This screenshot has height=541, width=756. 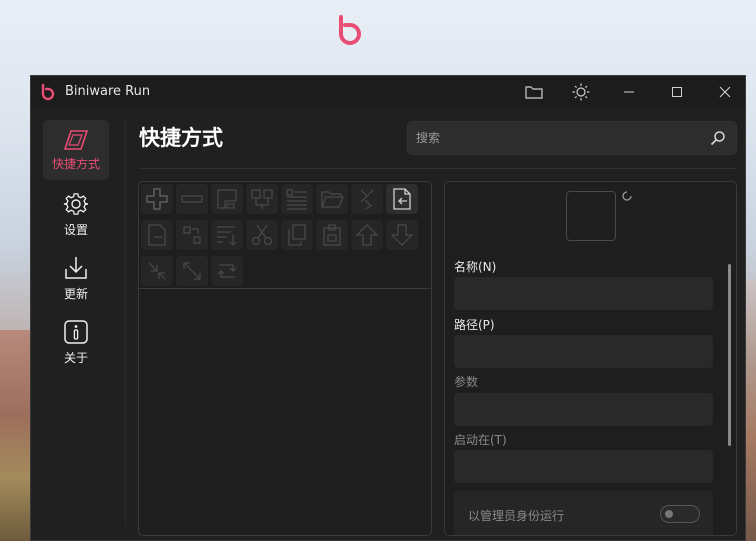 What do you see at coordinates (108, 91) in the screenshot?
I see `window-title: Biniware Run` at bounding box center [108, 91].